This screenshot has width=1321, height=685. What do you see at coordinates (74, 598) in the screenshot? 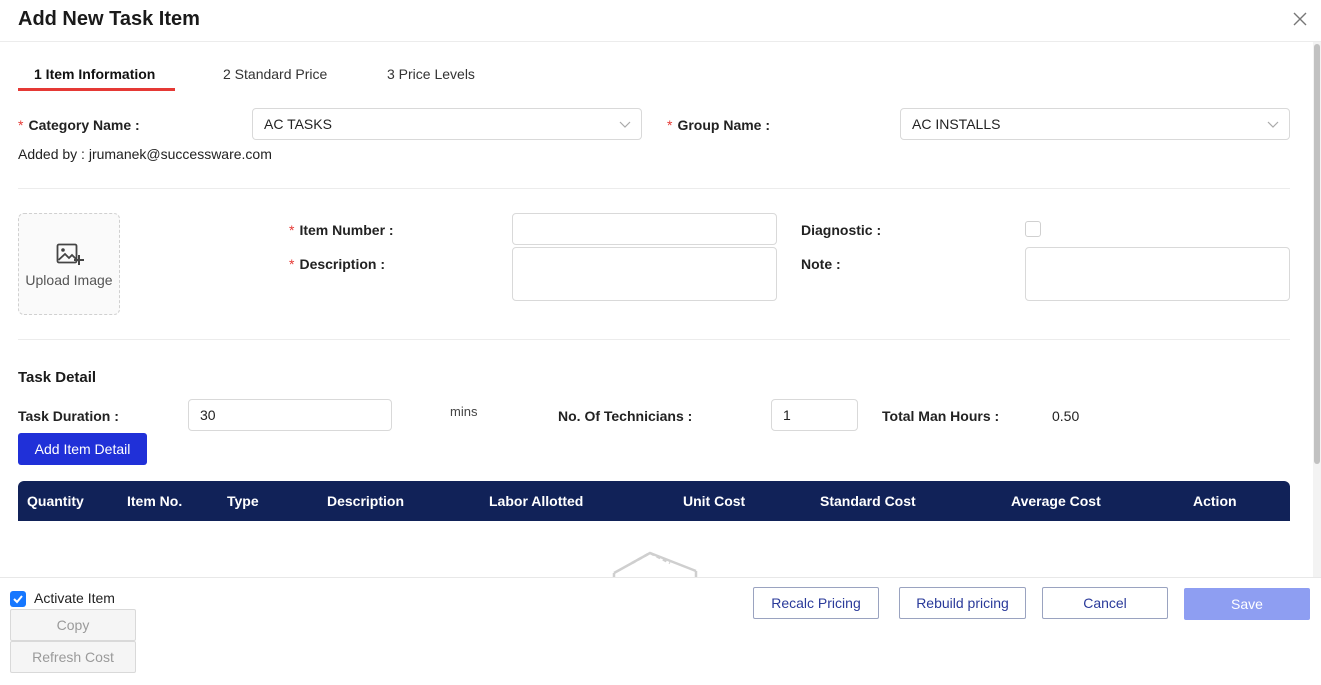
I see `activate-item-label: Activate Item` at bounding box center [74, 598].